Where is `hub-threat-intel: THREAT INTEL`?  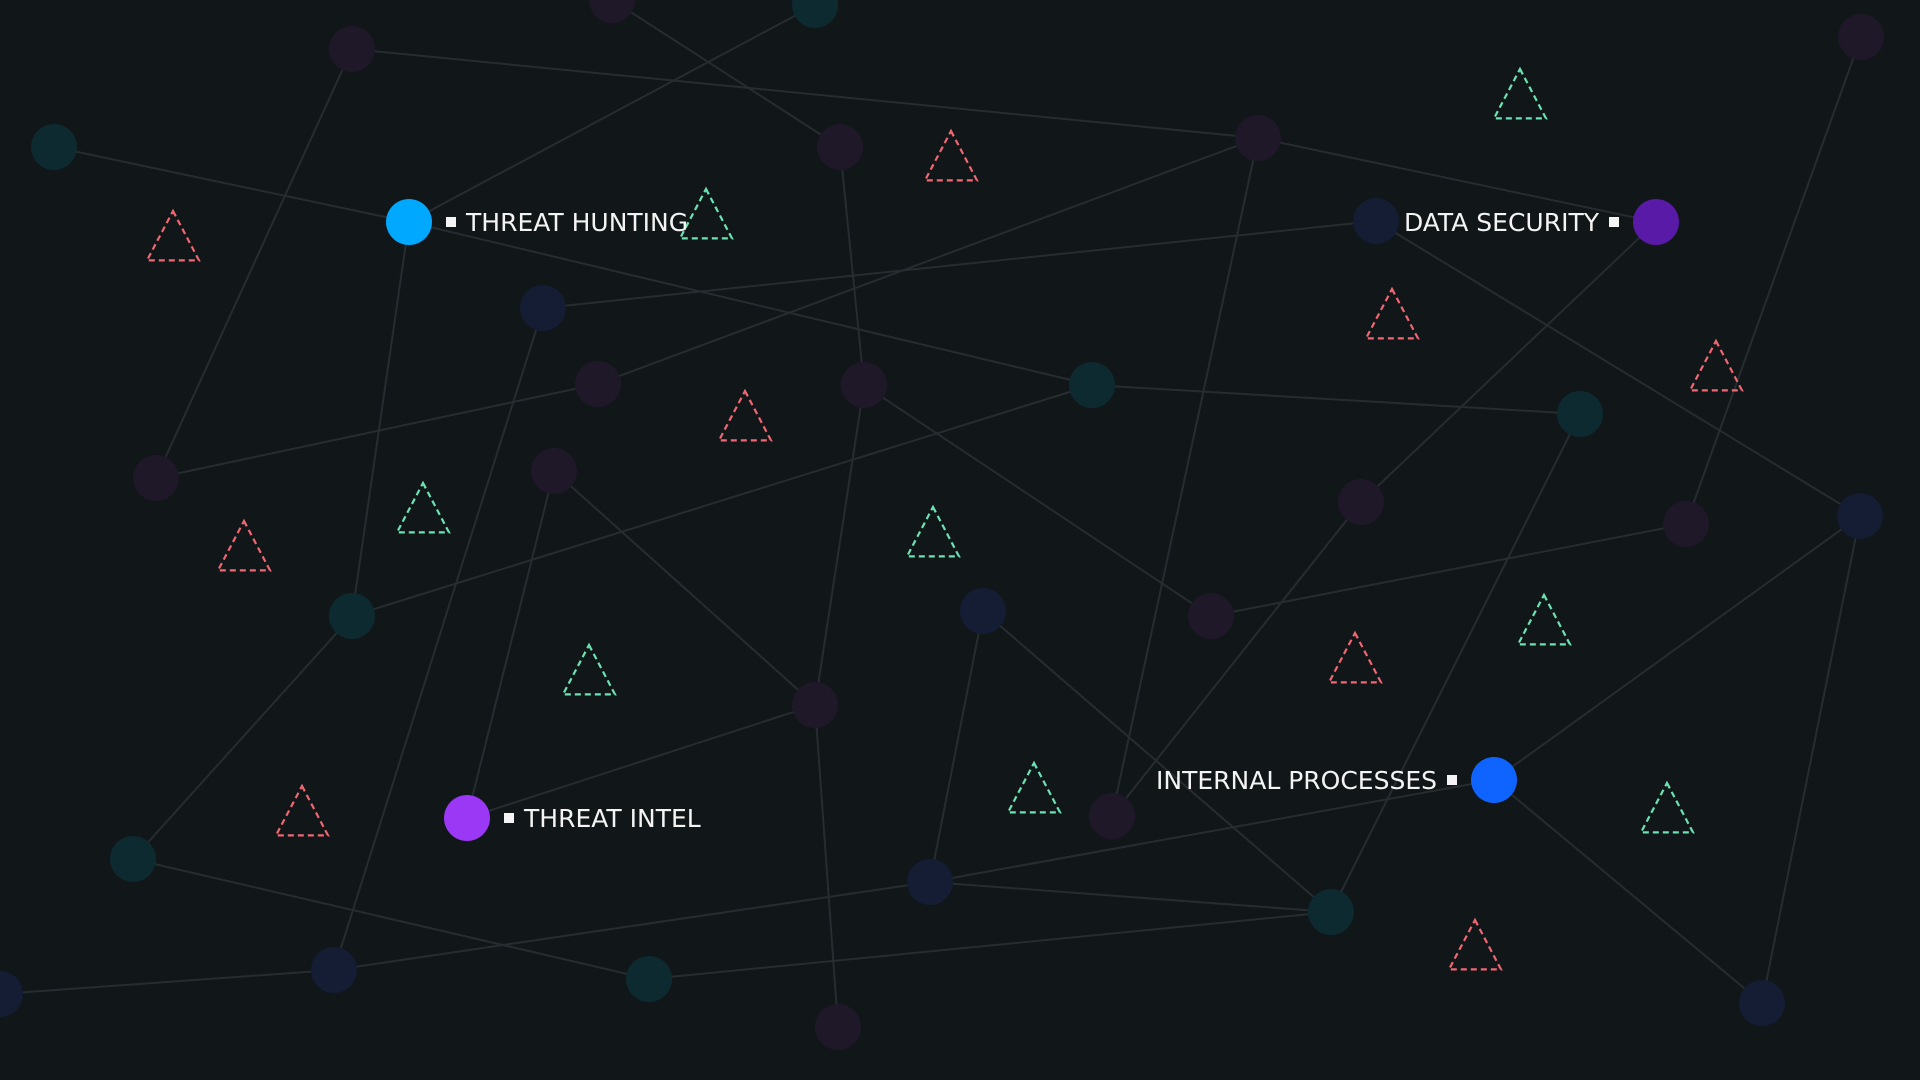 hub-threat-intel: THREAT INTEL is located at coordinates (572, 818).